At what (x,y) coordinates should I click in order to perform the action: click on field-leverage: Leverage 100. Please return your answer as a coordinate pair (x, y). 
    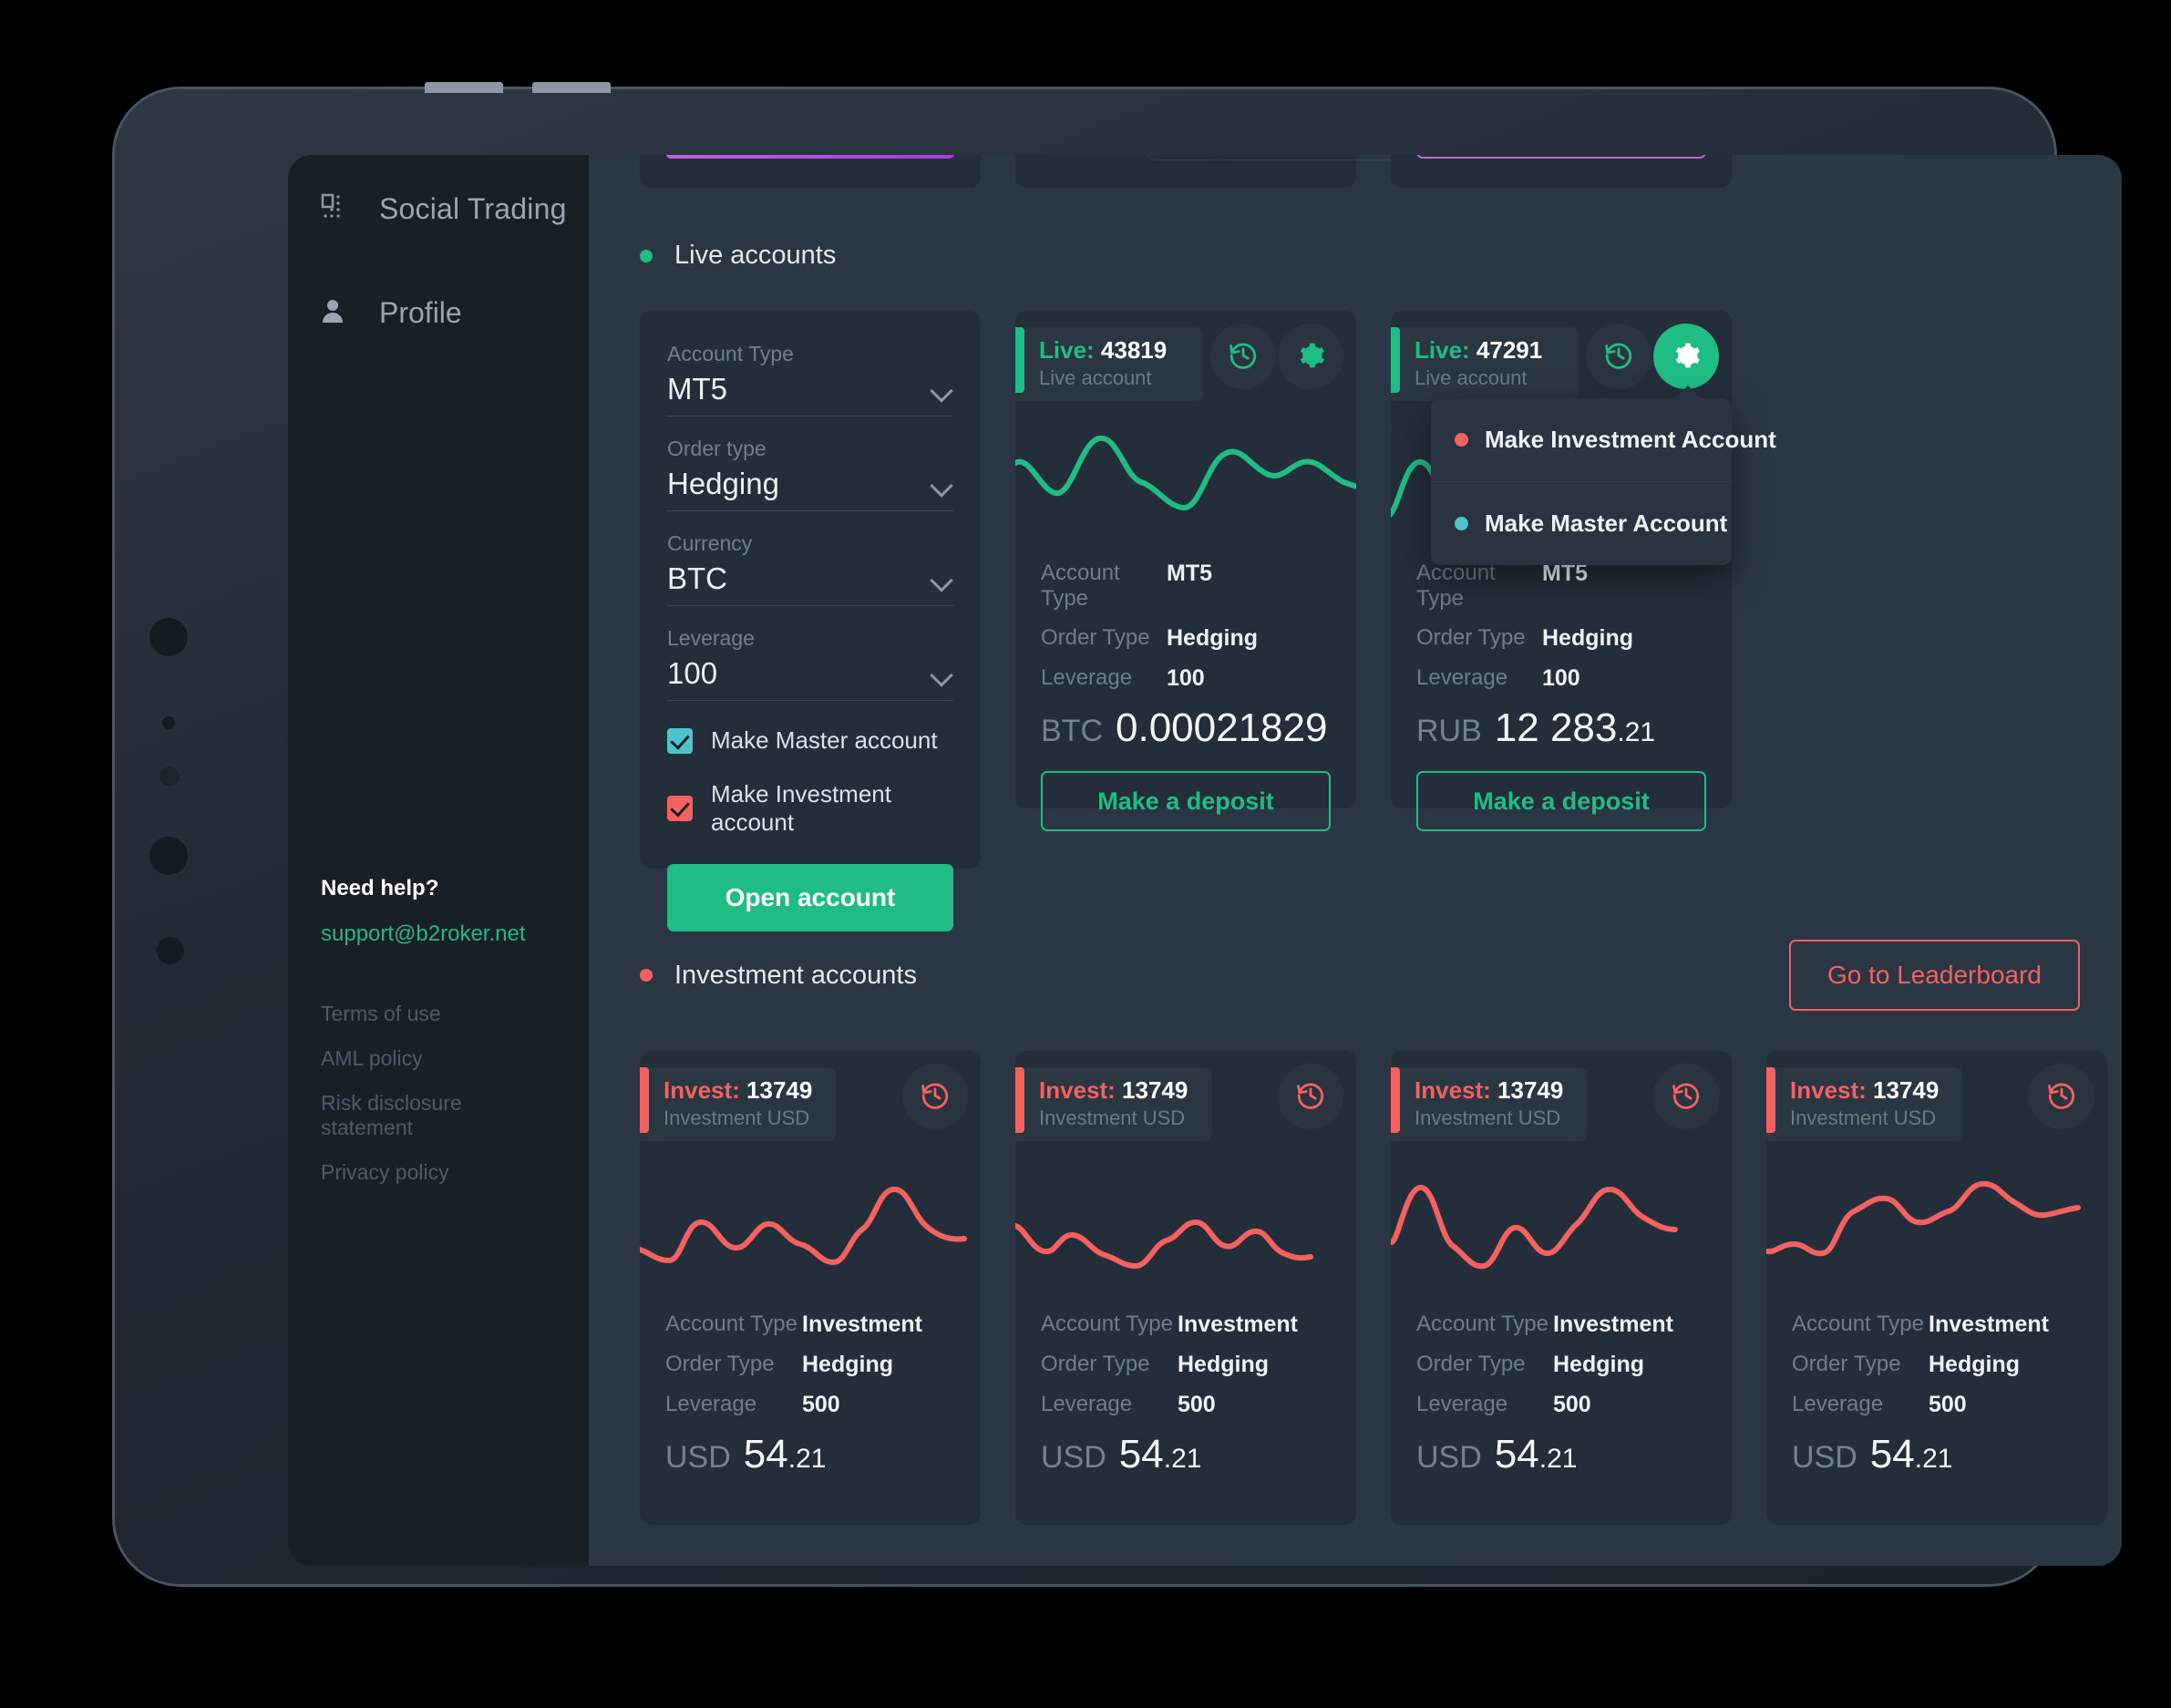
    Looking at the image, I should click on (810, 663).